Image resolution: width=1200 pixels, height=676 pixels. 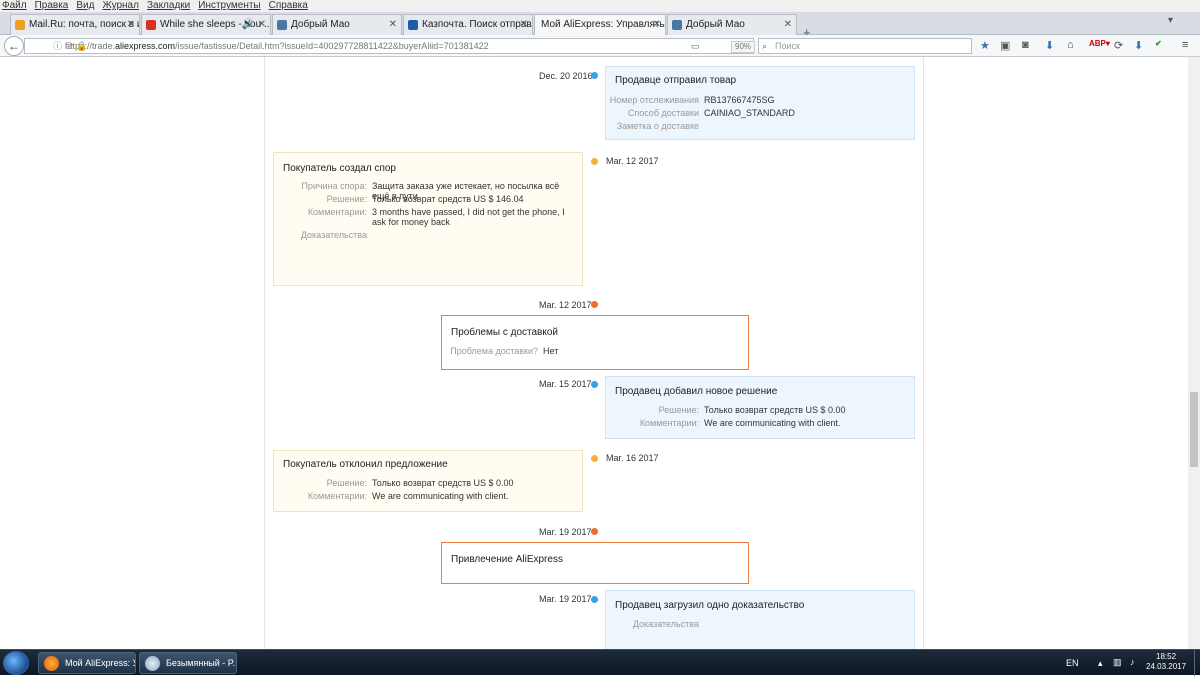 What do you see at coordinates (248, 25) in the screenshot?
I see `speaker-icon: 🔊` at bounding box center [248, 25].